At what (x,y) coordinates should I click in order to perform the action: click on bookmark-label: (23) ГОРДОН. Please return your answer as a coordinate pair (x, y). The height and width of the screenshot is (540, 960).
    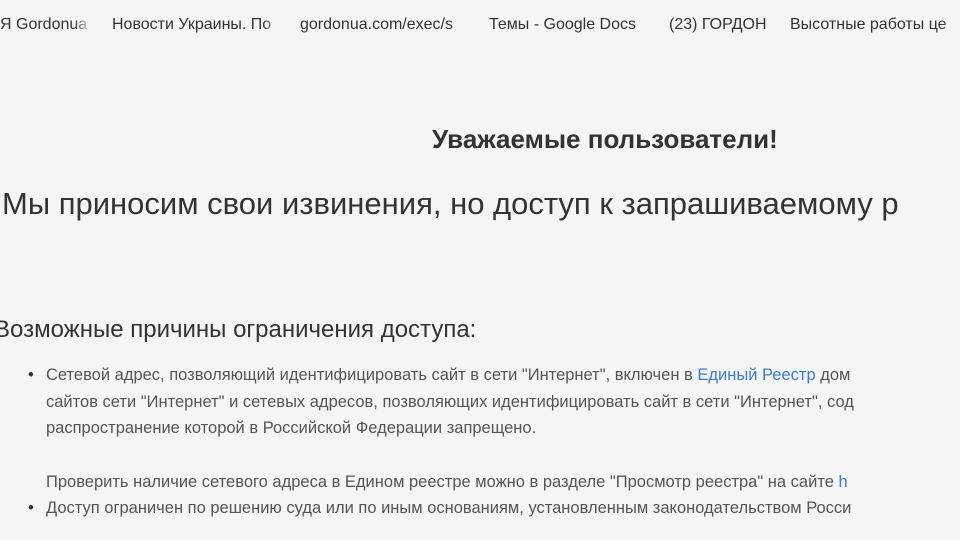
    Looking at the image, I should click on (718, 24).